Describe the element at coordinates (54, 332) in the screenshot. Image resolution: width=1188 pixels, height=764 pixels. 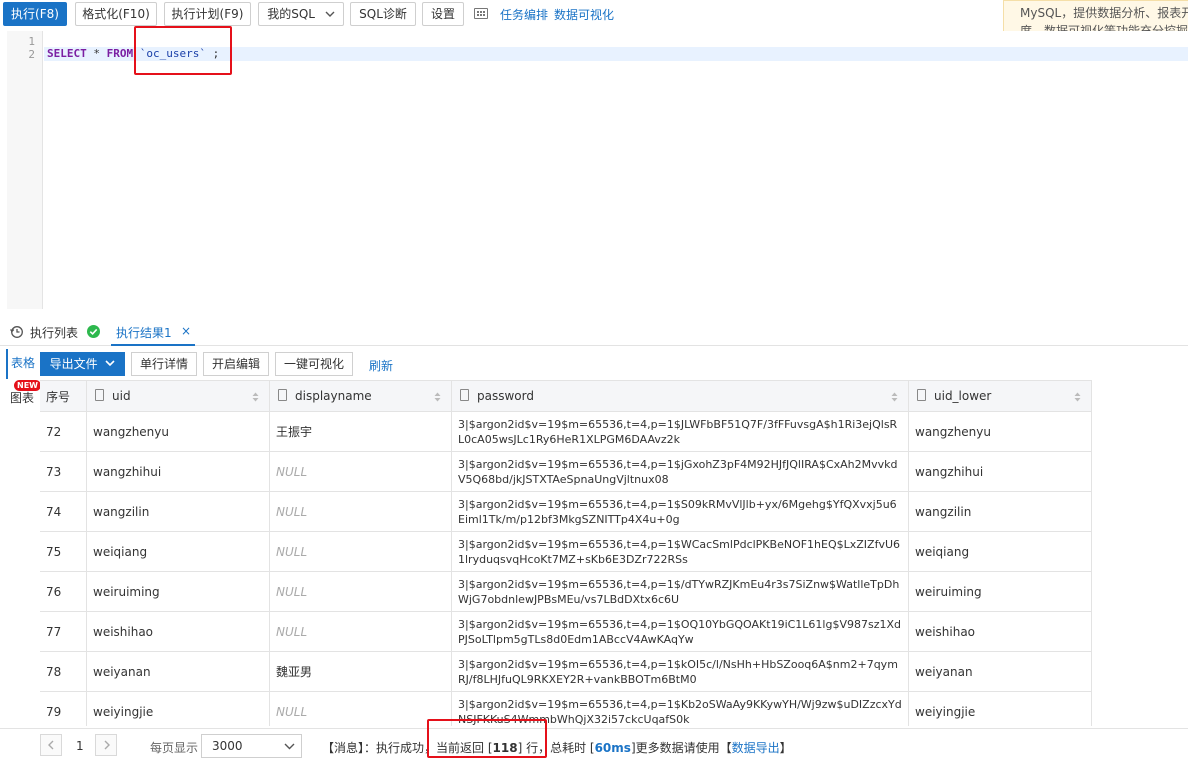
I see `tab-execution-list: 执行列表` at that location.